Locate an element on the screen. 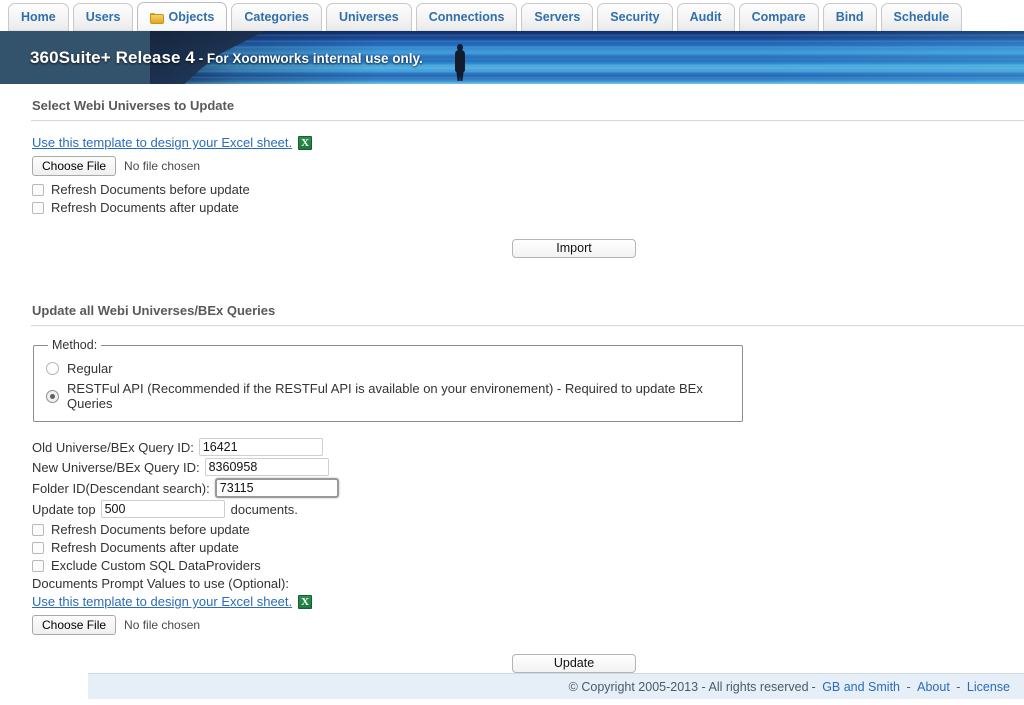 The image size is (1024, 705). tab-connections: Connections is located at coordinates (466, 17).